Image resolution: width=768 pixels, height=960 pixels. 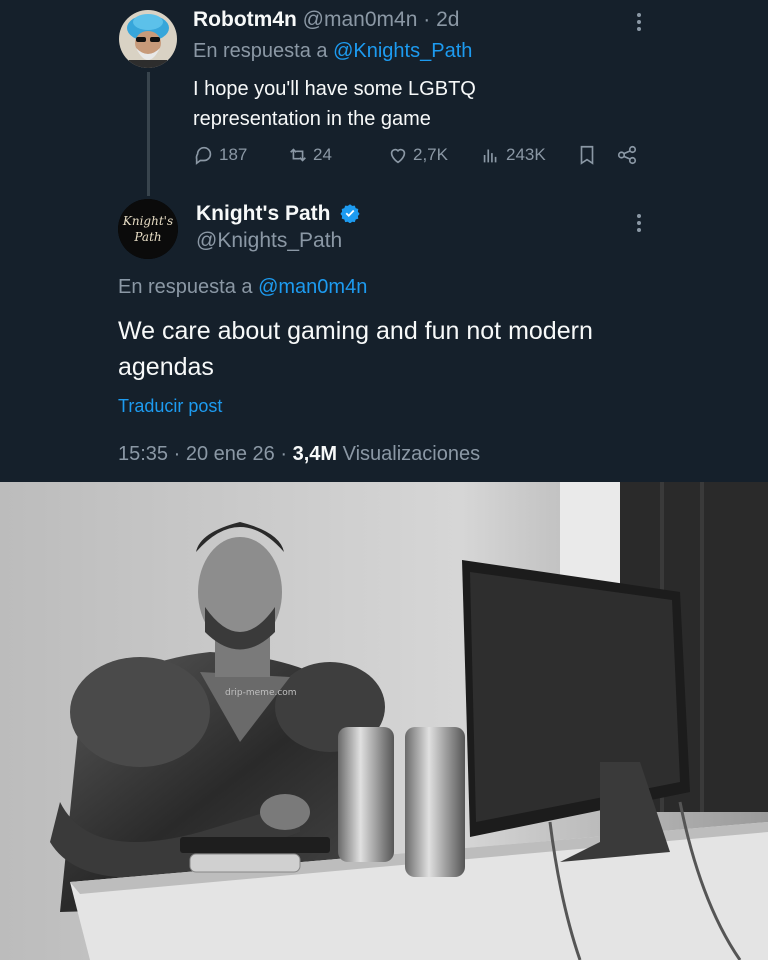 I want to click on translate-link: Traducir post, so click(x=170, y=406).